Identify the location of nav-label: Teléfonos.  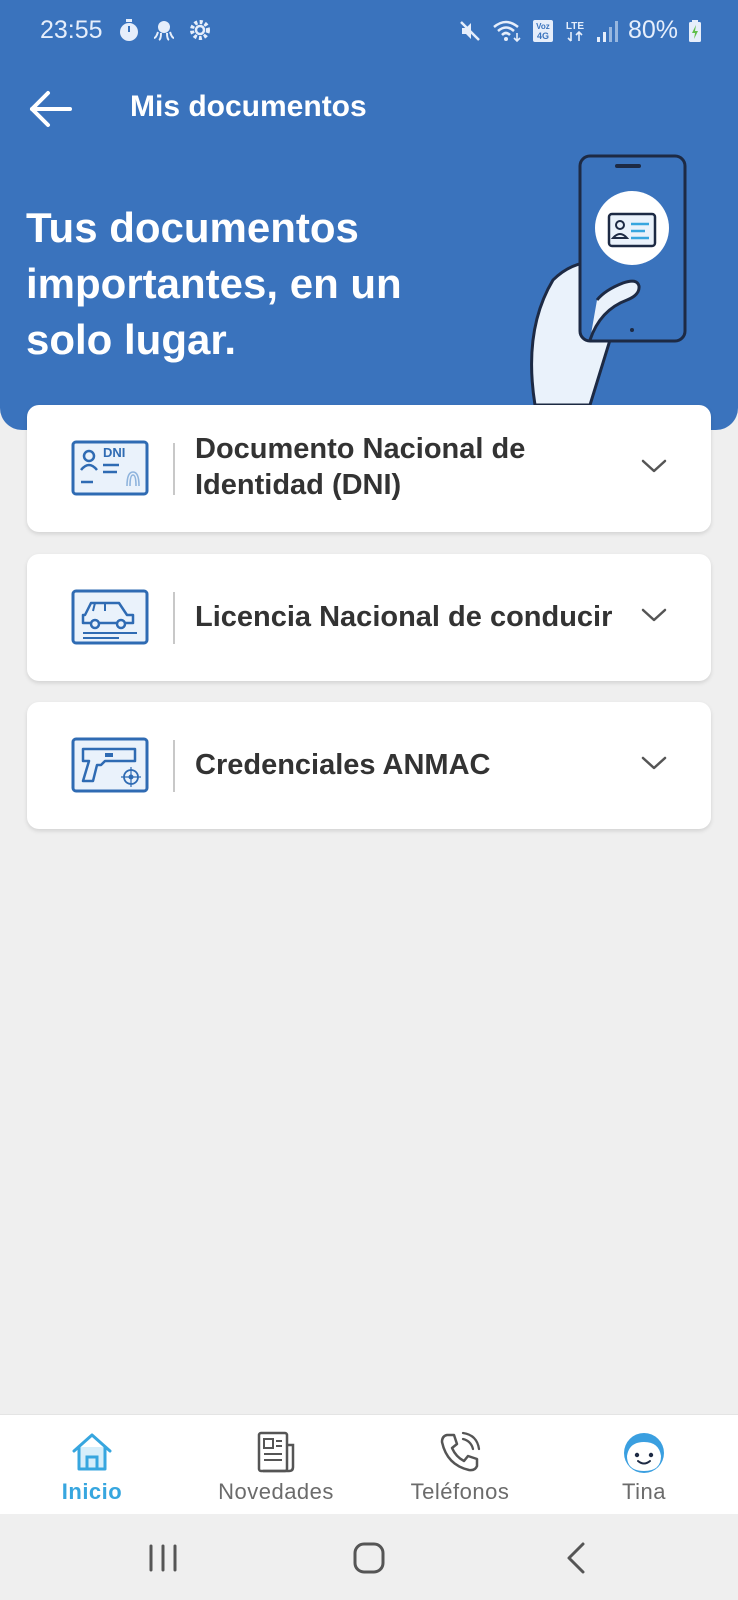
(460, 1491).